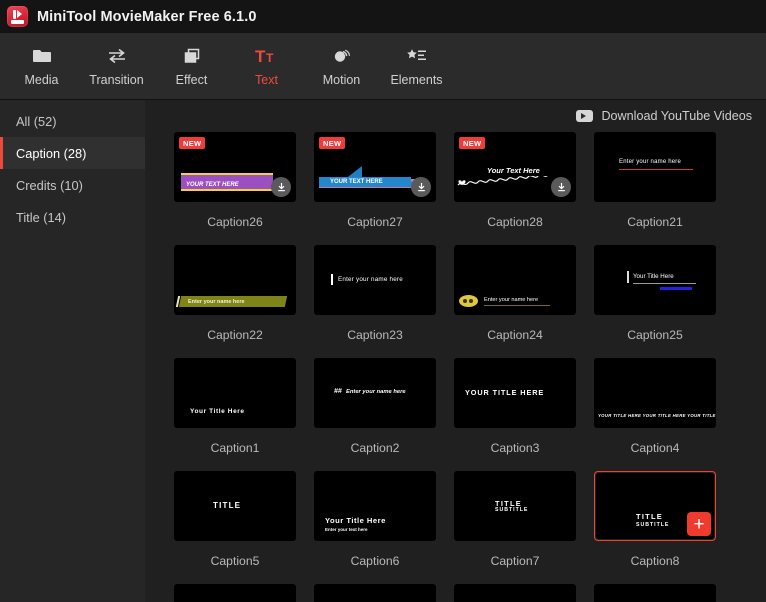 Image resolution: width=766 pixels, height=602 pixels. What do you see at coordinates (655, 561) in the screenshot?
I see `template-name: Caption8` at bounding box center [655, 561].